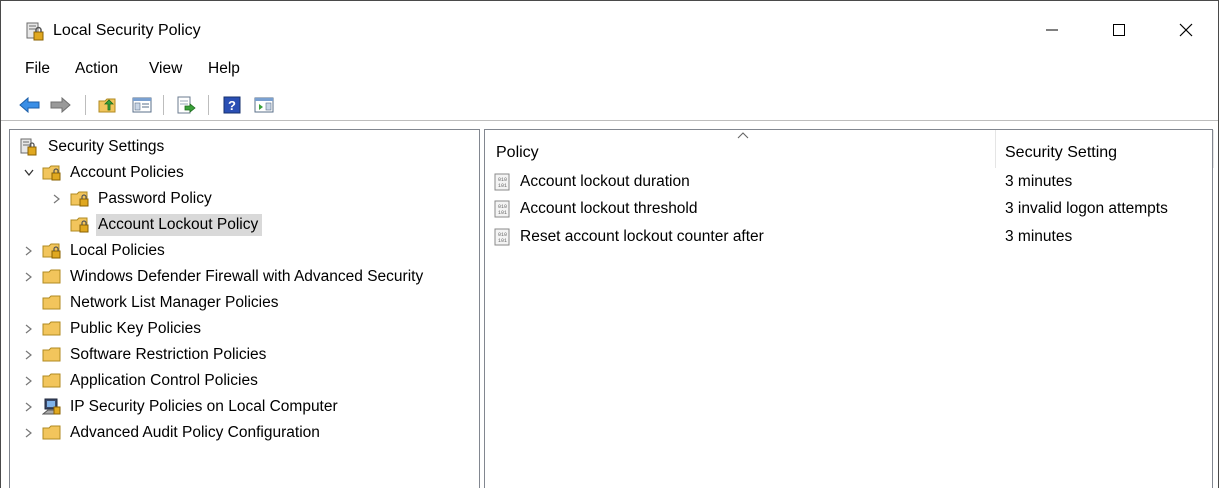 The width and height of the screenshot is (1219, 488). Describe the element at coordinates (605, 181) in the screenshot. I see `policy-name: Account lockout duration` at that location.